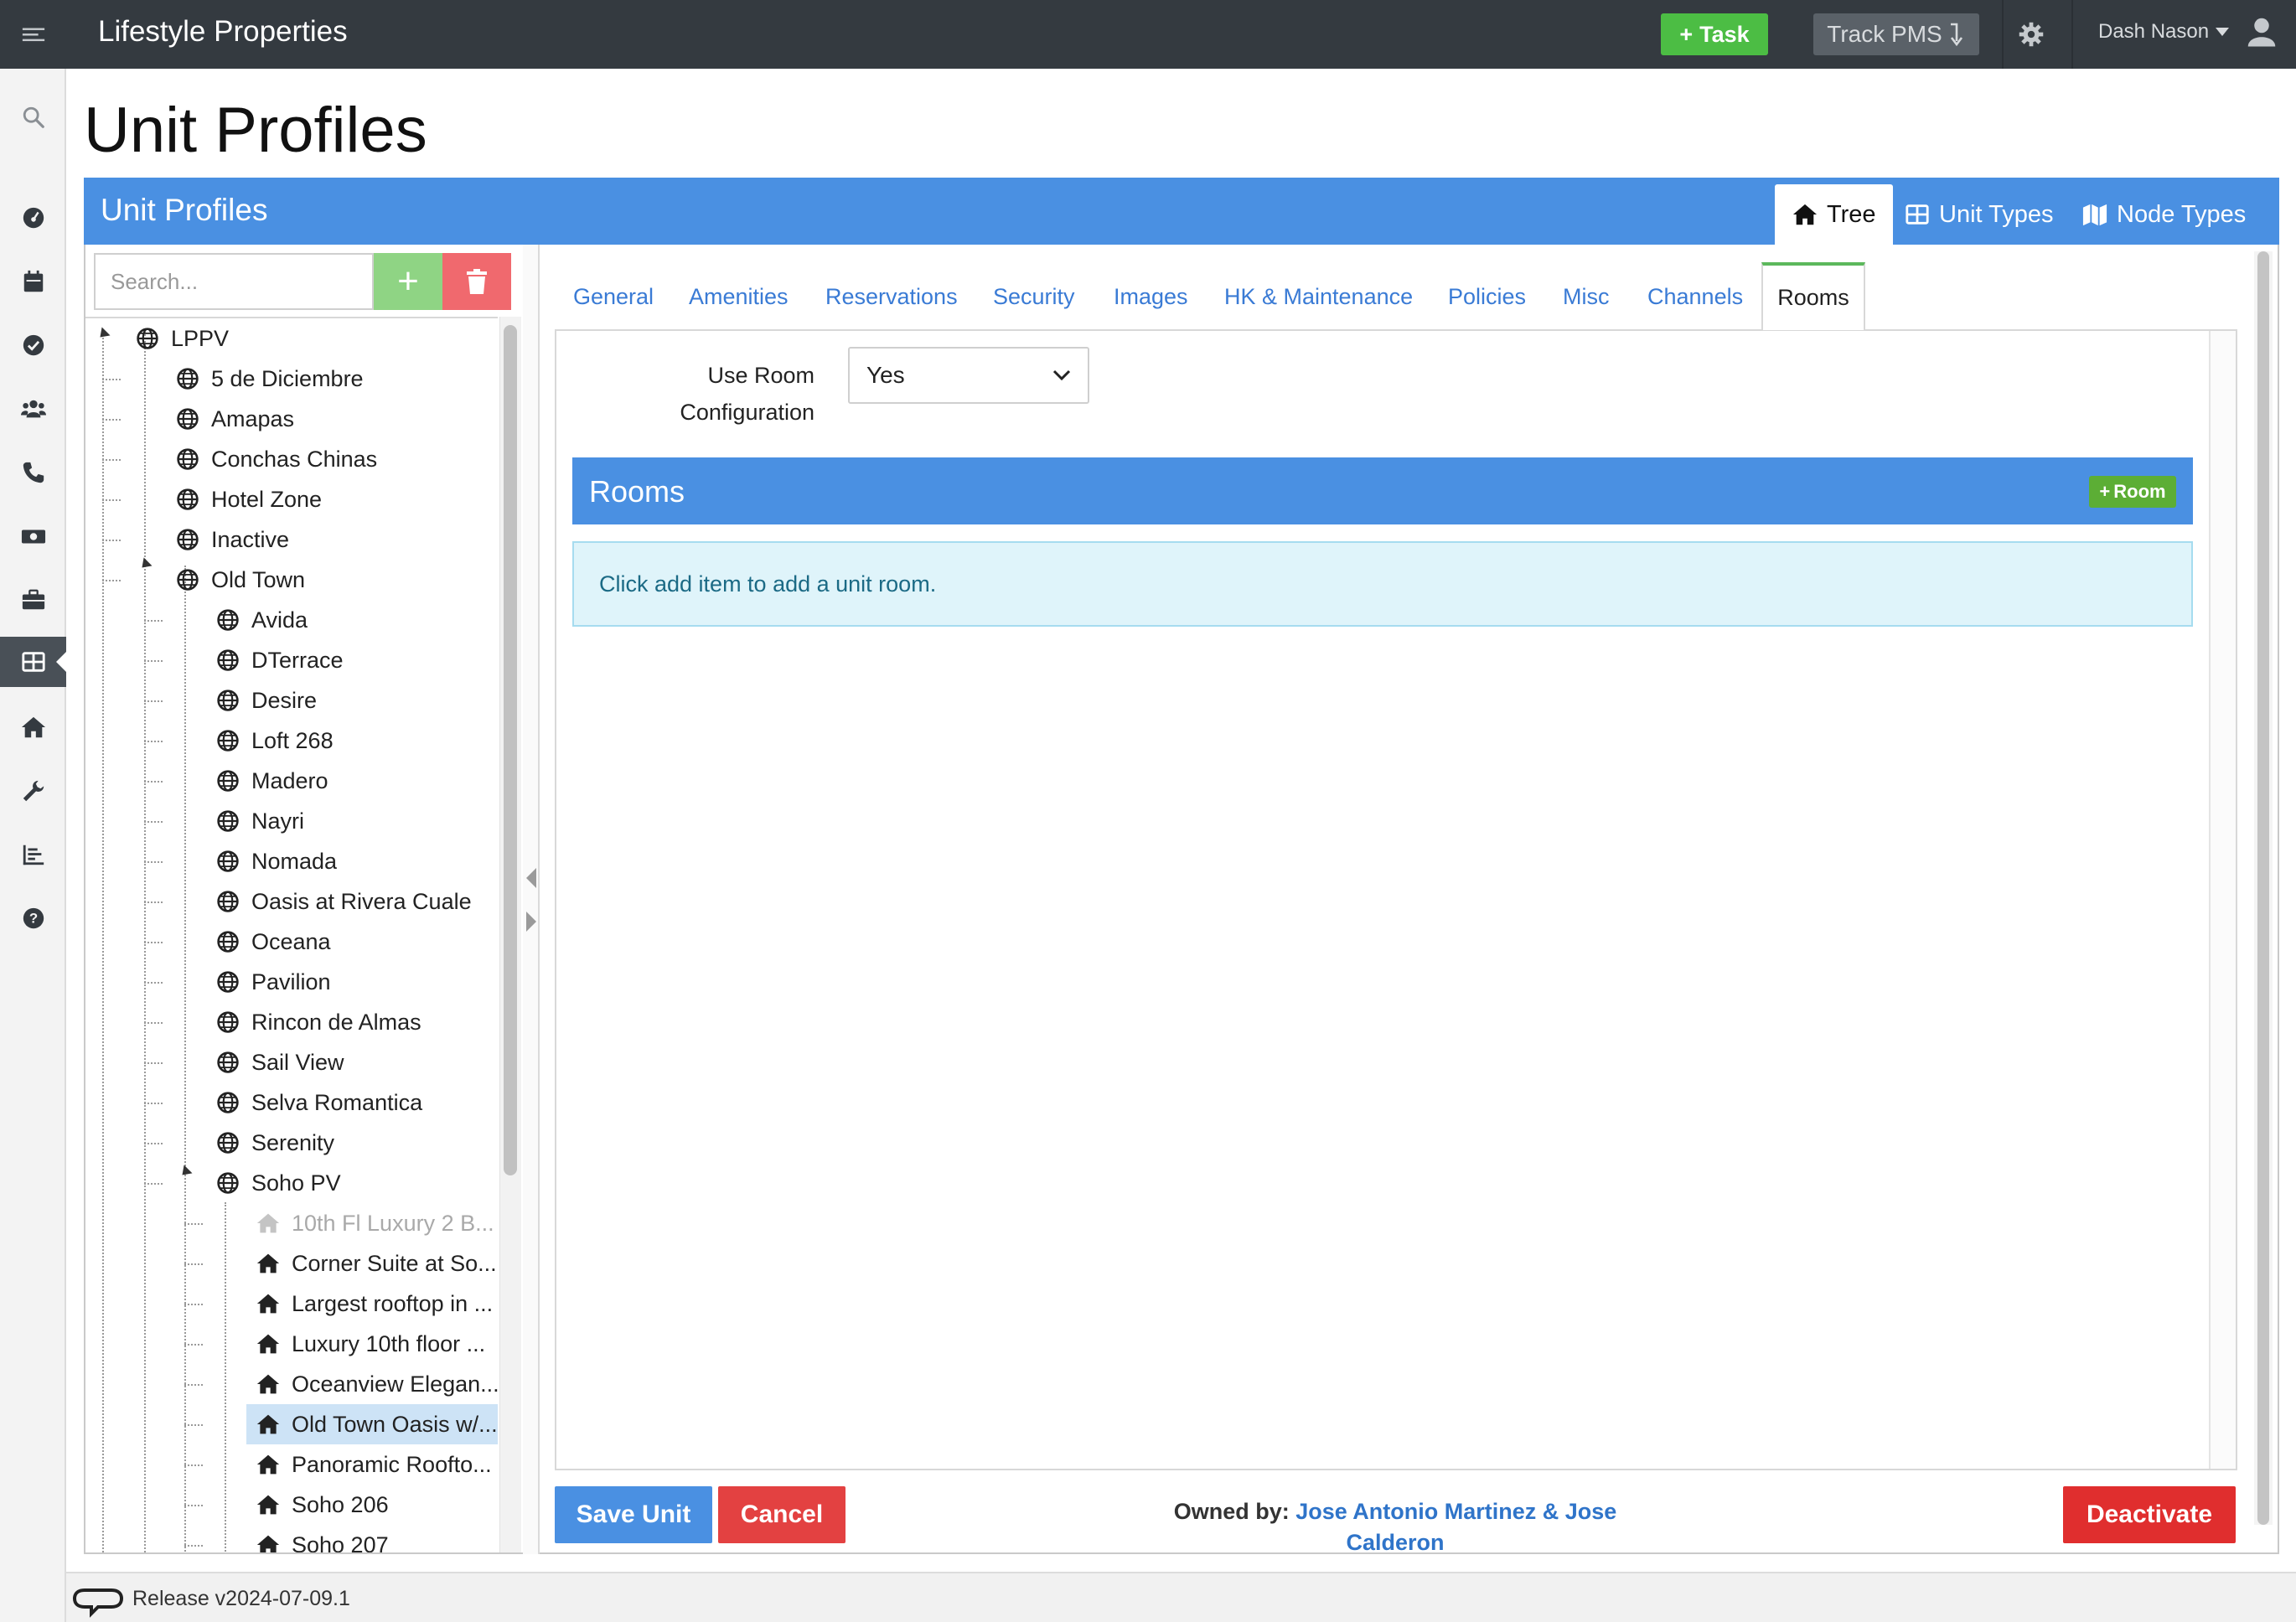 The image size is (2296, 1622). I want to click on reports-icon, so click(33, 854).